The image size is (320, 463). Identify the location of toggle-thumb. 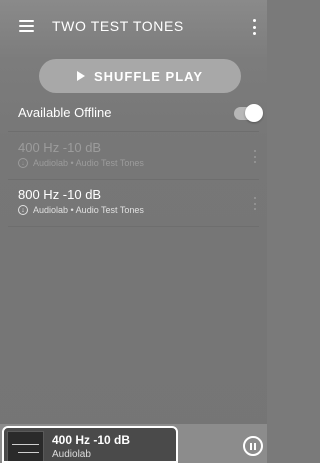
(254, 113).